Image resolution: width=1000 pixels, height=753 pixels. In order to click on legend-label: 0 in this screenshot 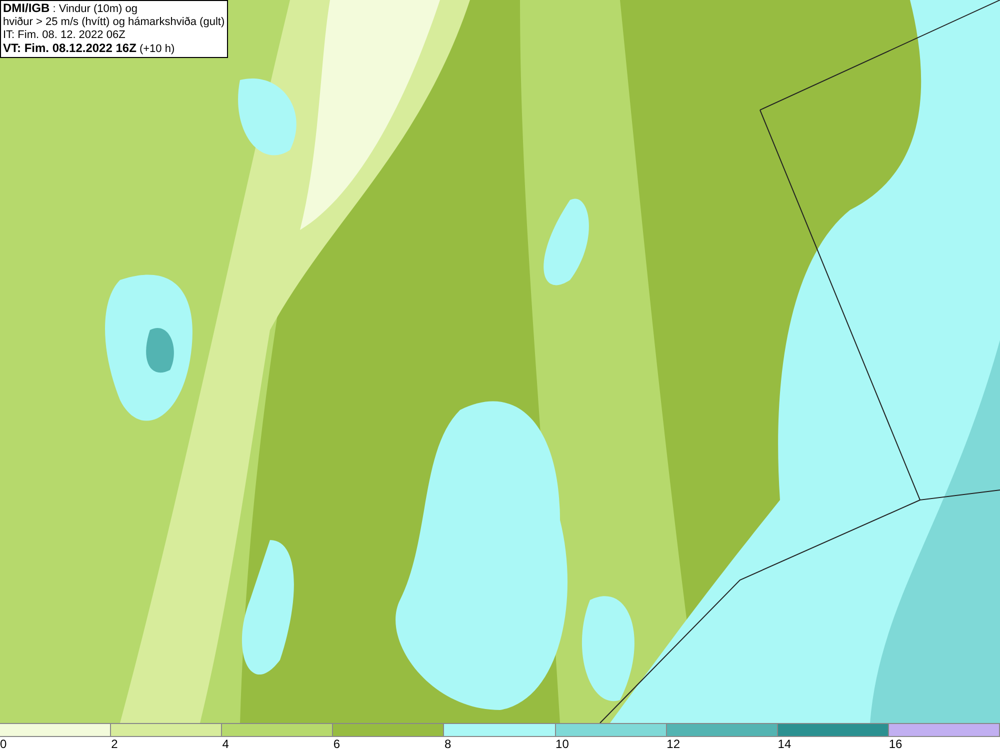, I will do `click(3, 744)`.